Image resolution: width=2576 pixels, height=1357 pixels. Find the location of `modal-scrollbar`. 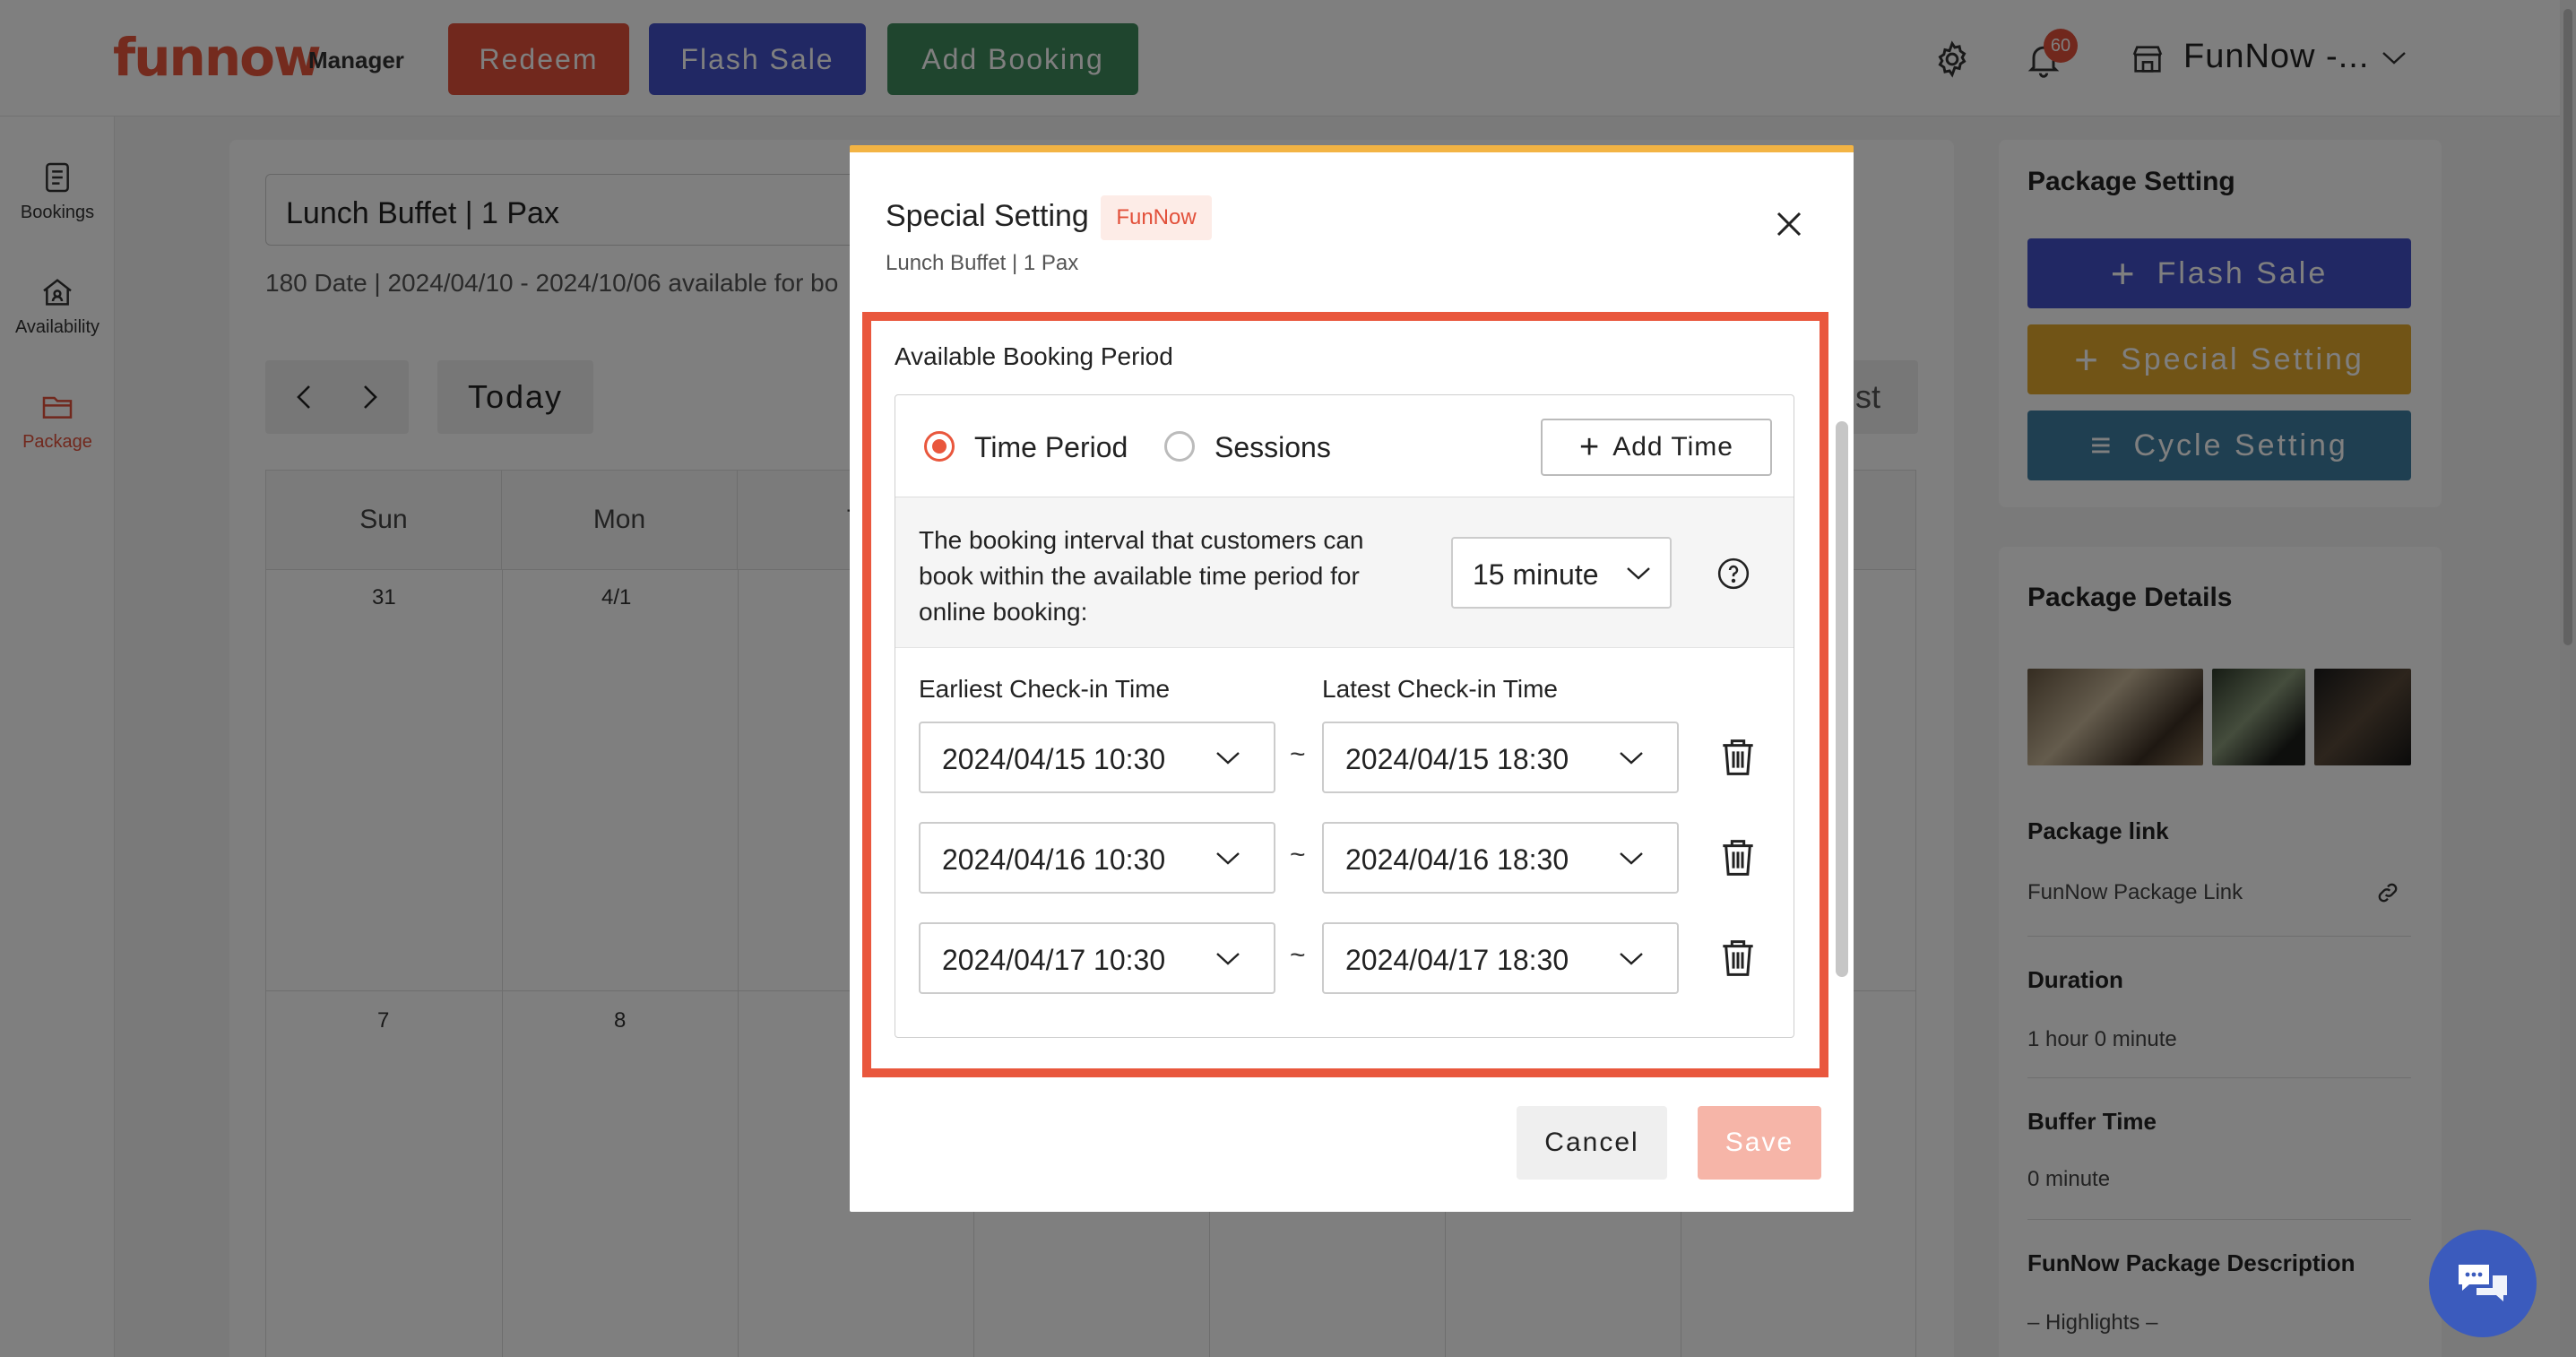

modal-scrollbar is located at coordinates (1842, 699).